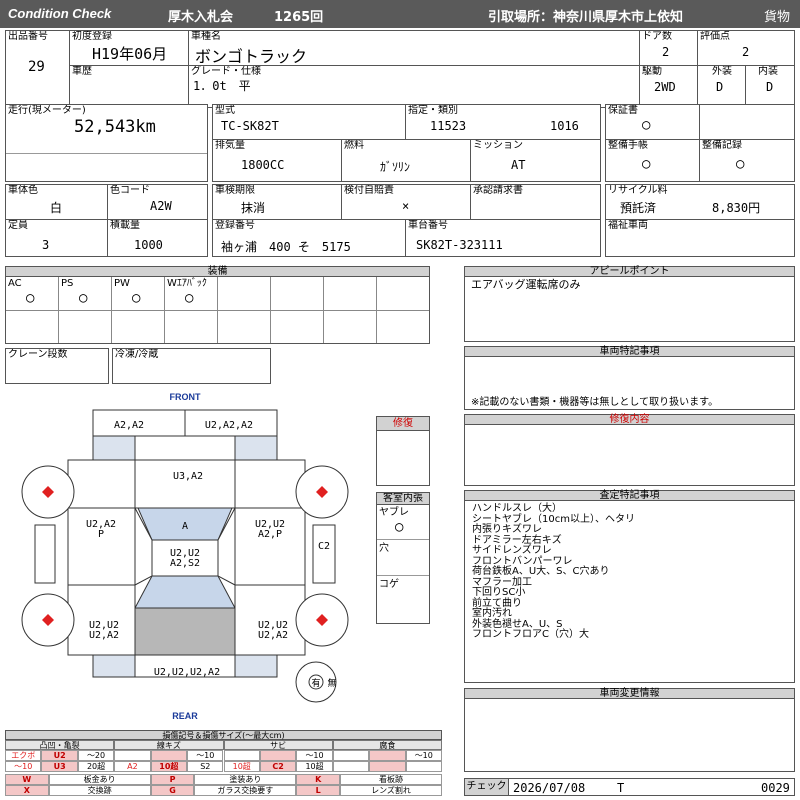  Describe the element at coordinates (389, 584) in the screenshot. I see `cabin-burn-label: コゲ` at that location.